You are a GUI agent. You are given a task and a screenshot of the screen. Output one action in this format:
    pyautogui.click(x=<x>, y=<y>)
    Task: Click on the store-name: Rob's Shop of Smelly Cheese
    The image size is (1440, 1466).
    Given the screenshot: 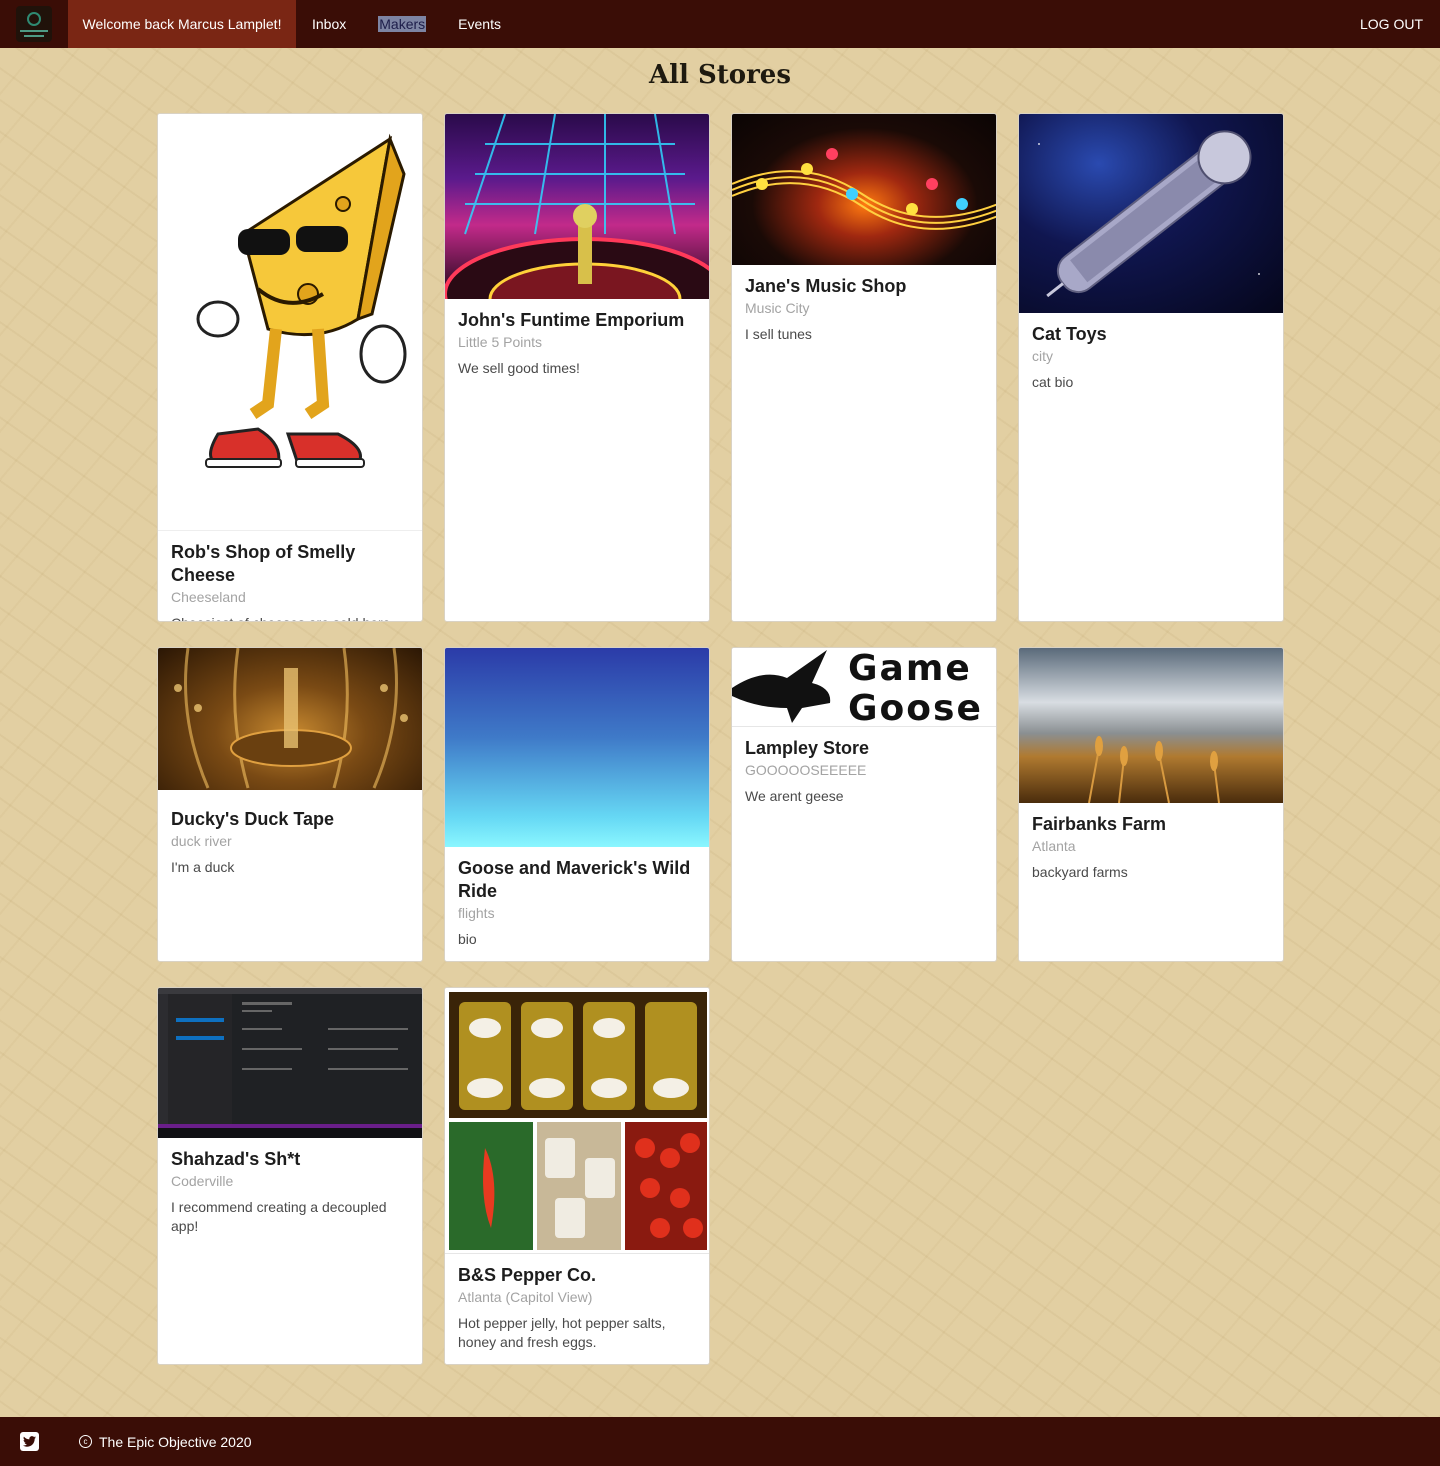 What is the action you would take?
    pyautogui.click(x=290, y=564)
    